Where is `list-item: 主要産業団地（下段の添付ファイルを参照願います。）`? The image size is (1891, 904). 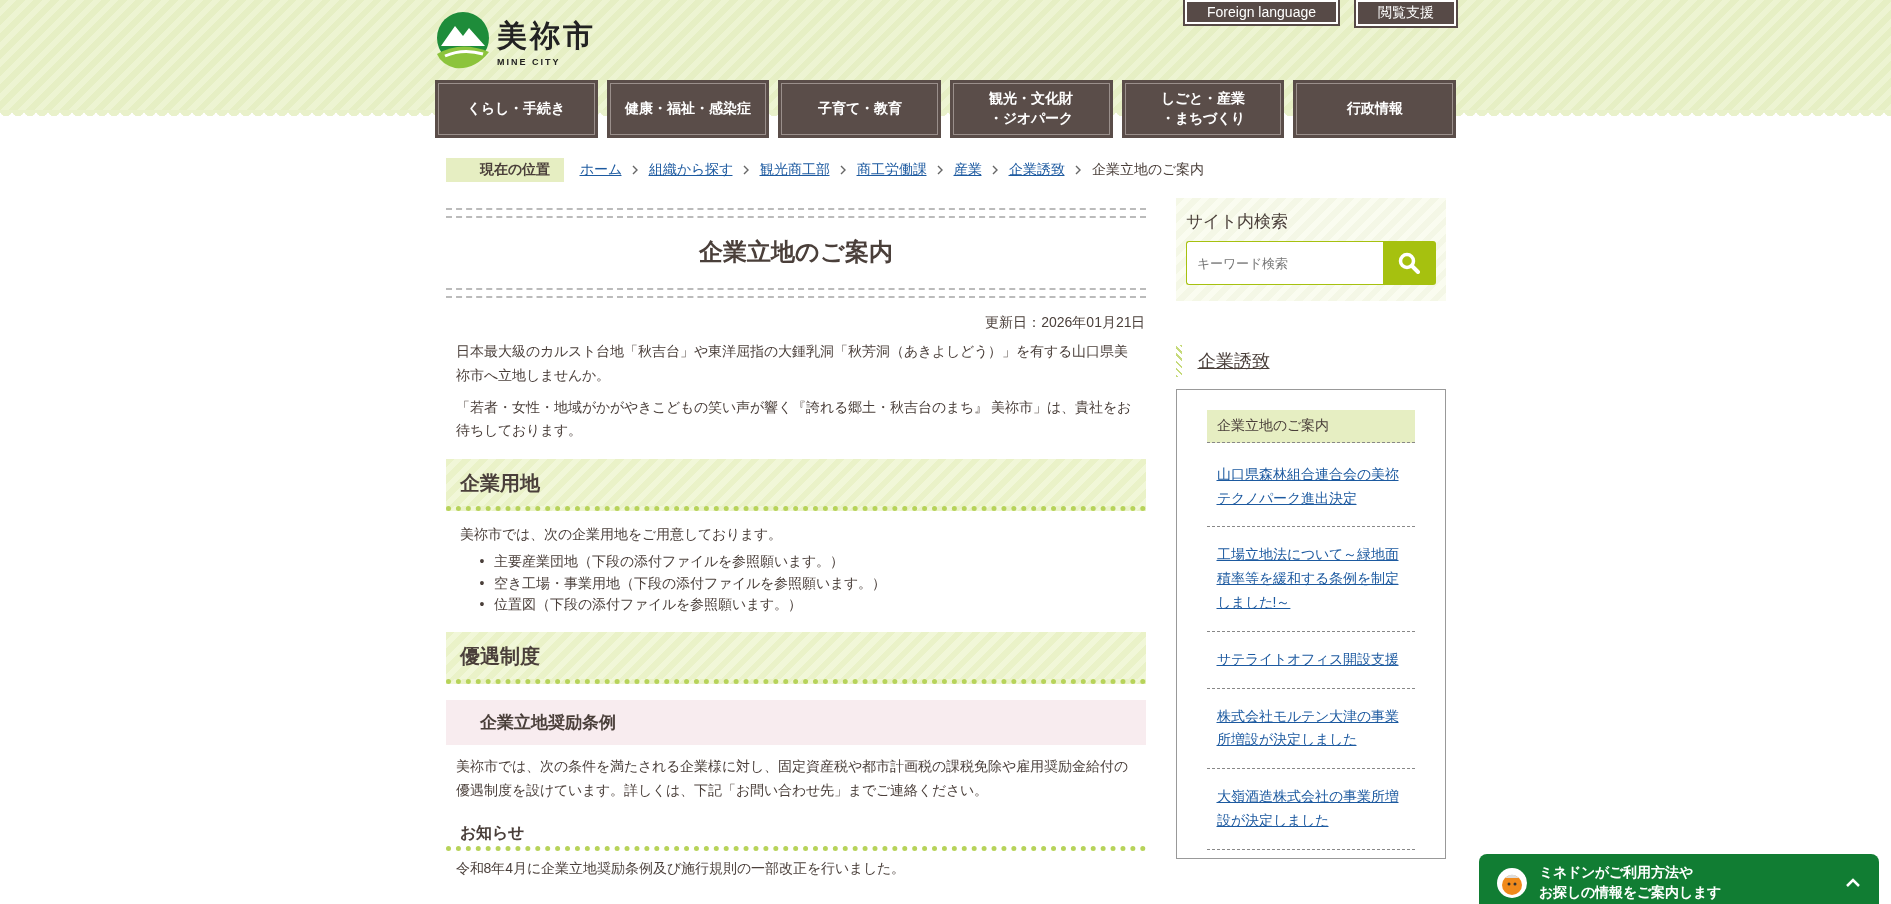 list-item: 主要産業団地（下段の添付ファイルを参照願います。） is located at coordinates (669, 561).